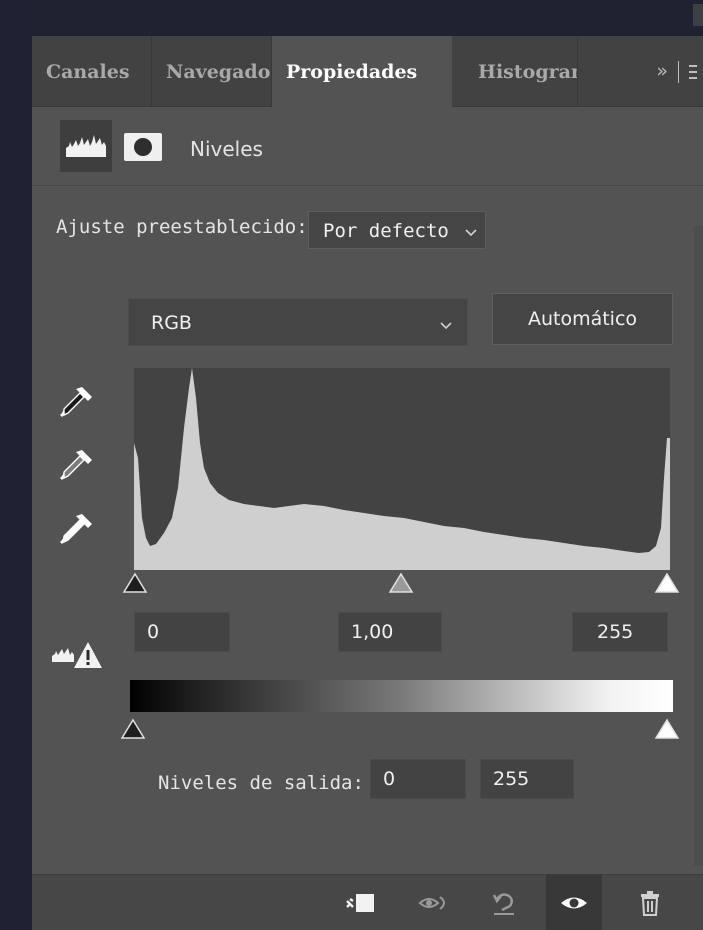  What do you see at coordinates (662, 71) in the screenshot?
I see `tab-overflow-button: »` at bounding box center [662, 71].